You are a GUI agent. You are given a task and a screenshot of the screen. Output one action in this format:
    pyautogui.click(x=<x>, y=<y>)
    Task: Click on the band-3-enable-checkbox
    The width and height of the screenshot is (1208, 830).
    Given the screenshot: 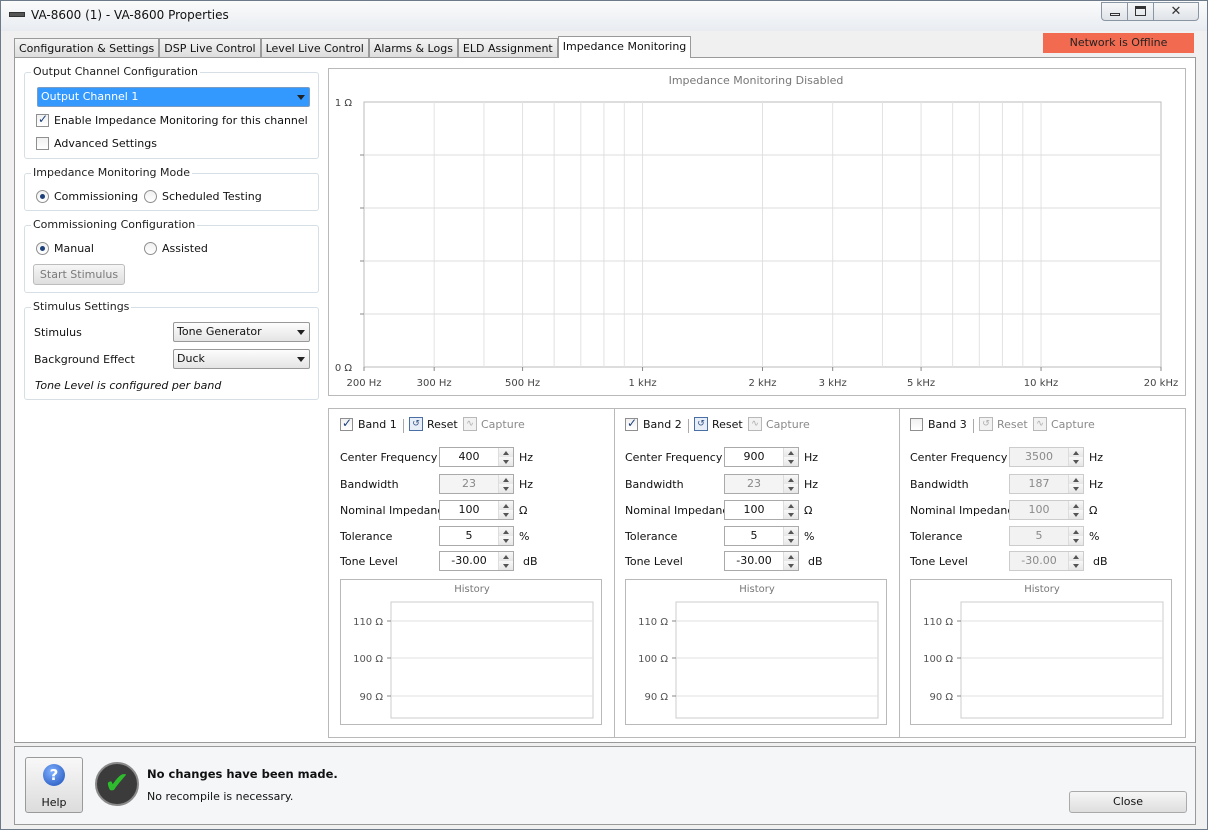 What is the action you would take?
    pyautogui.click(x=916, y=424)
    